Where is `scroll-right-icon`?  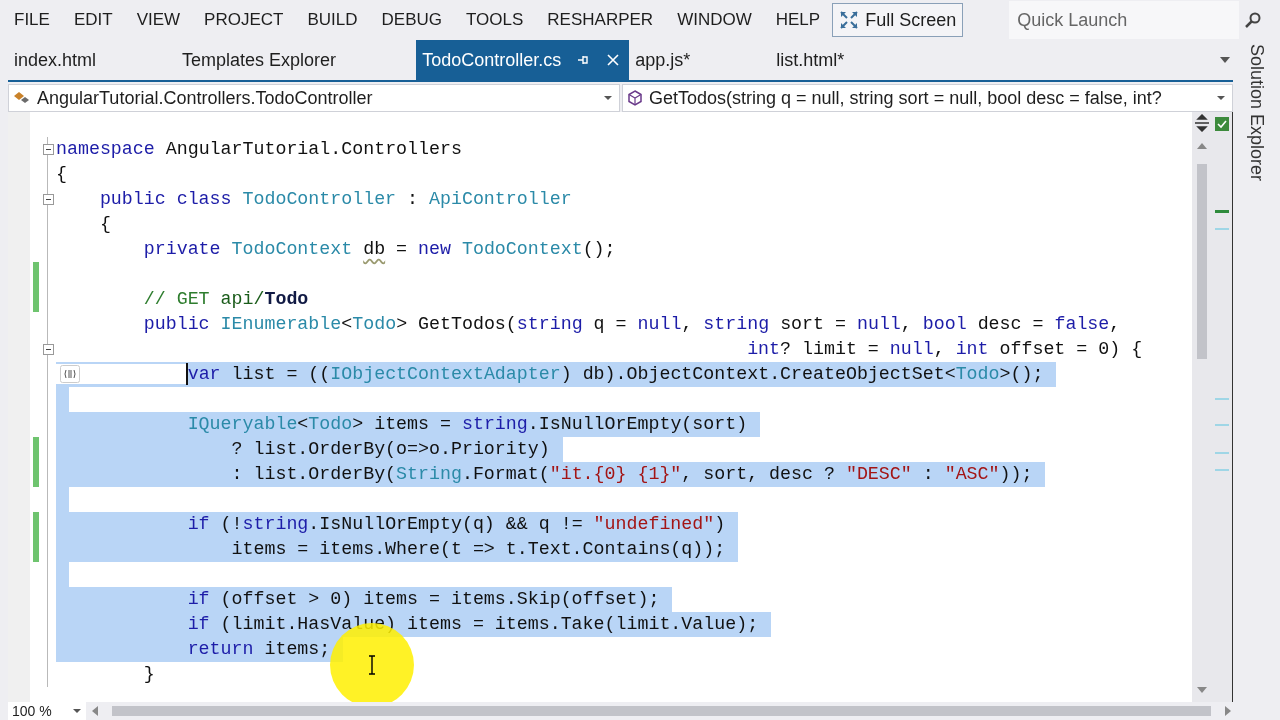 scroll-right-icon is located at coordinates (1228, 711).